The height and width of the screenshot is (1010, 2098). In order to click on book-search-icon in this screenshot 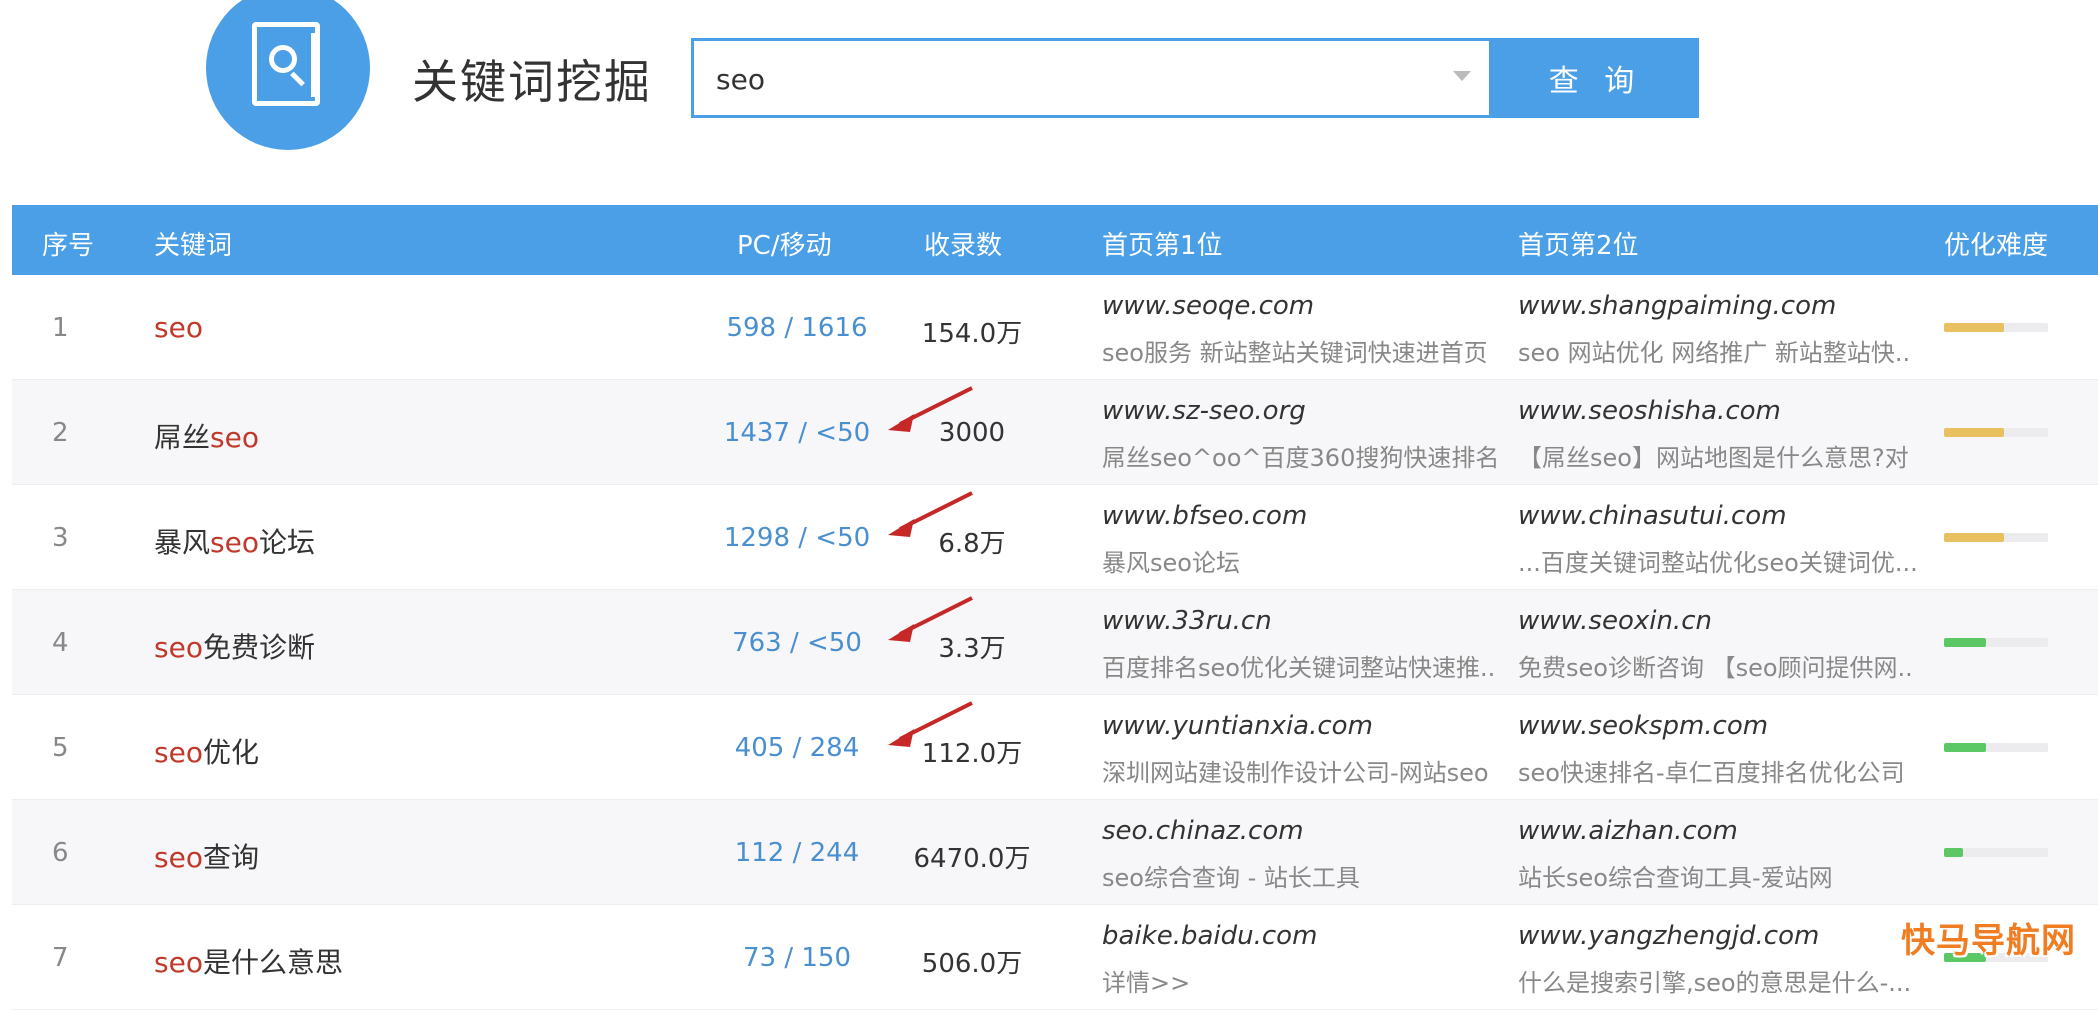, I will do `click(286, 64)`.